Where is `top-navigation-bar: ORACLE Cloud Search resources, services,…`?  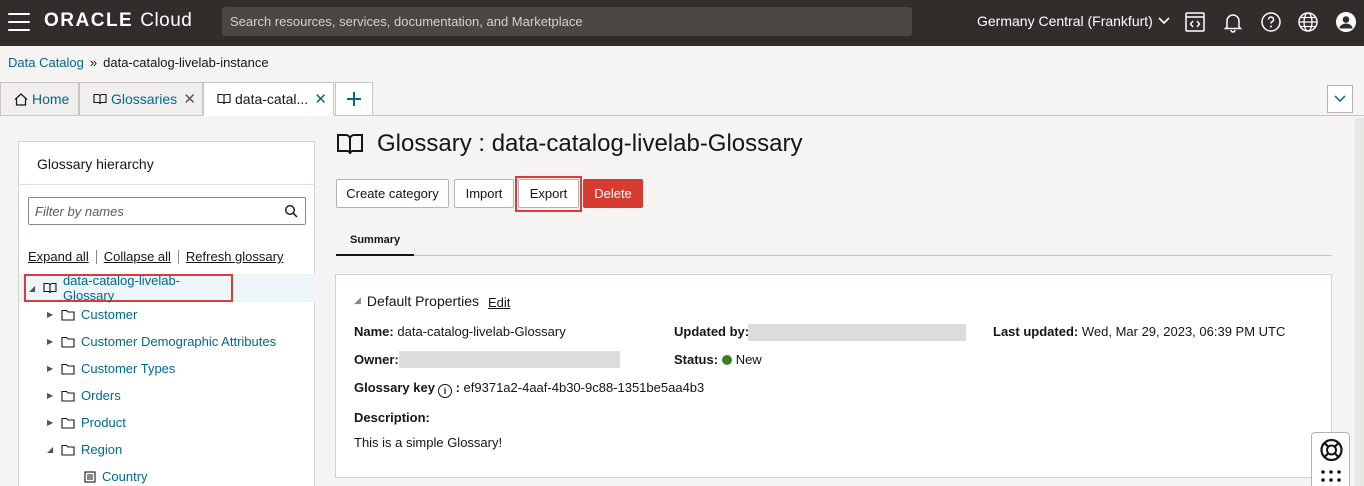 top-navigation-bar: ORACLE Cloud Search resources, services,… is located at coordinates (682, 23).